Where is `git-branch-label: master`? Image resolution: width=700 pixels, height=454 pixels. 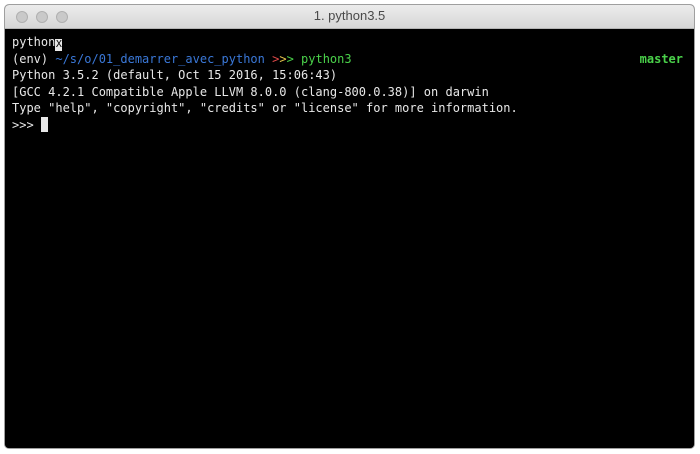 git-branch-label: master is located at coordinates (661, 58).